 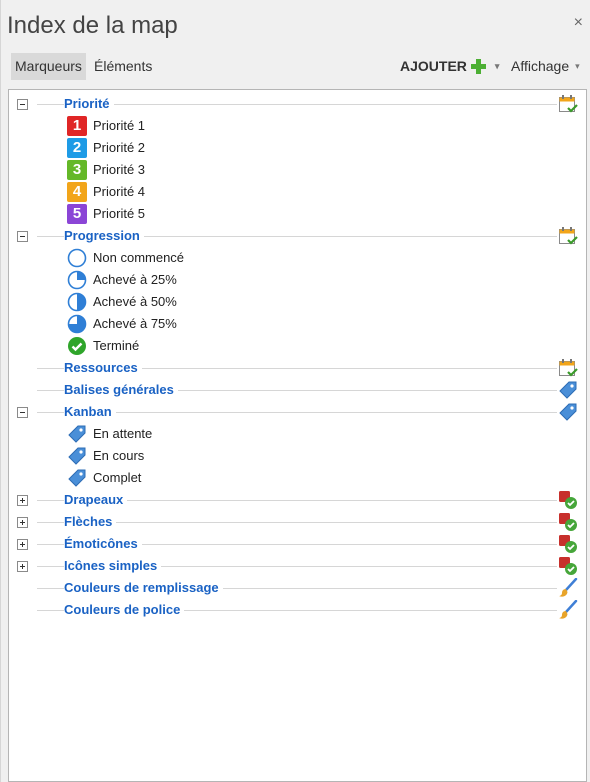 What do you see at coordinates (77, 324) in the screenshot?
I see `progress-75-icon` at bounding box center [77, 324].